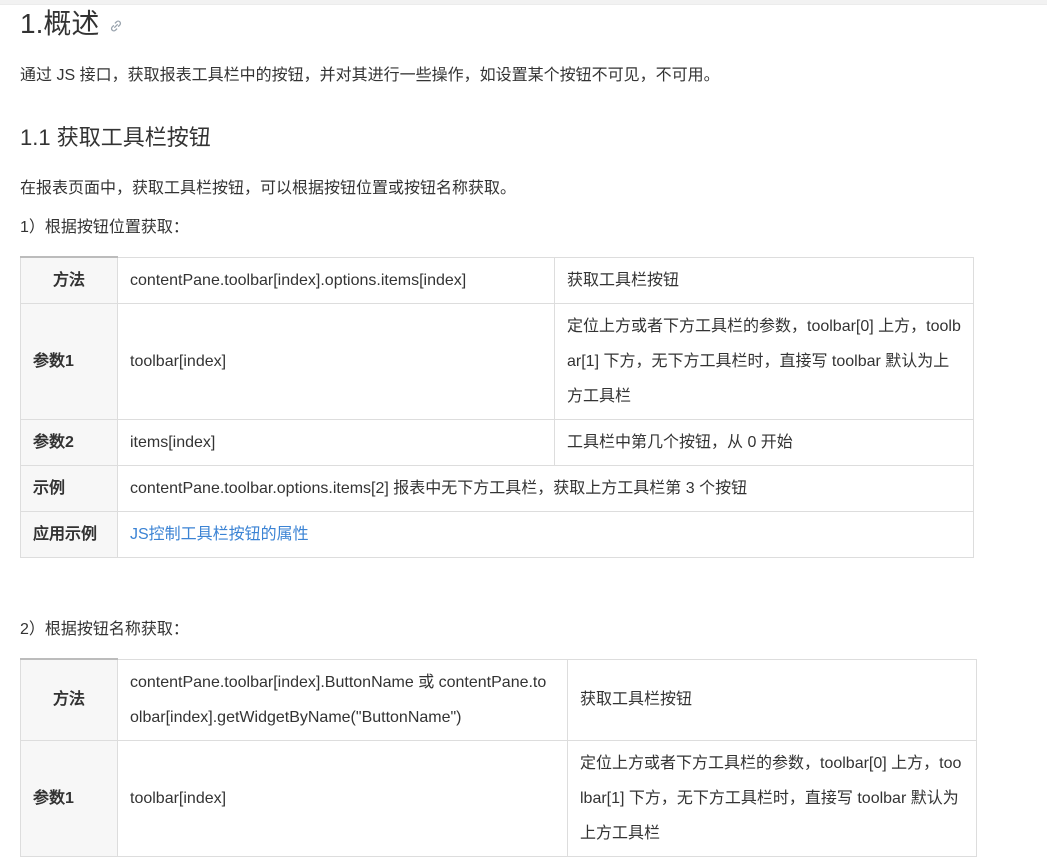  What do you see at coordinates (545, 534) in the screenshot?
I see `app-example-cell: JS控制工具栏按钮的属性` at bounding box center [545, 534].